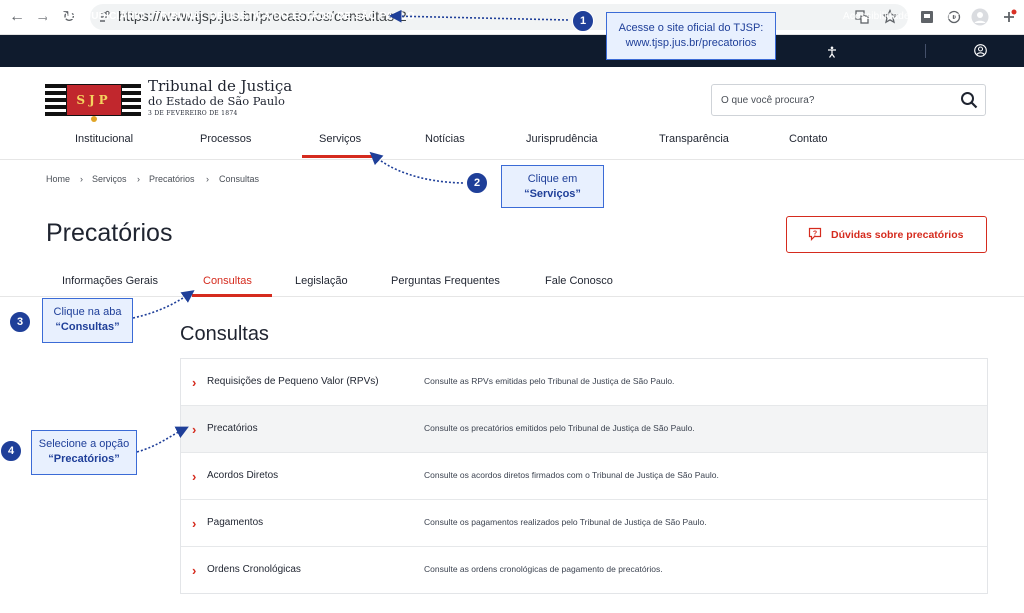 This screenshot has height=613, width=1024. Describe the element at coordinates (84, 452) in the screenshot. I see `annotation-callout-4: Selecione a opção “Precatórios”` at that location.